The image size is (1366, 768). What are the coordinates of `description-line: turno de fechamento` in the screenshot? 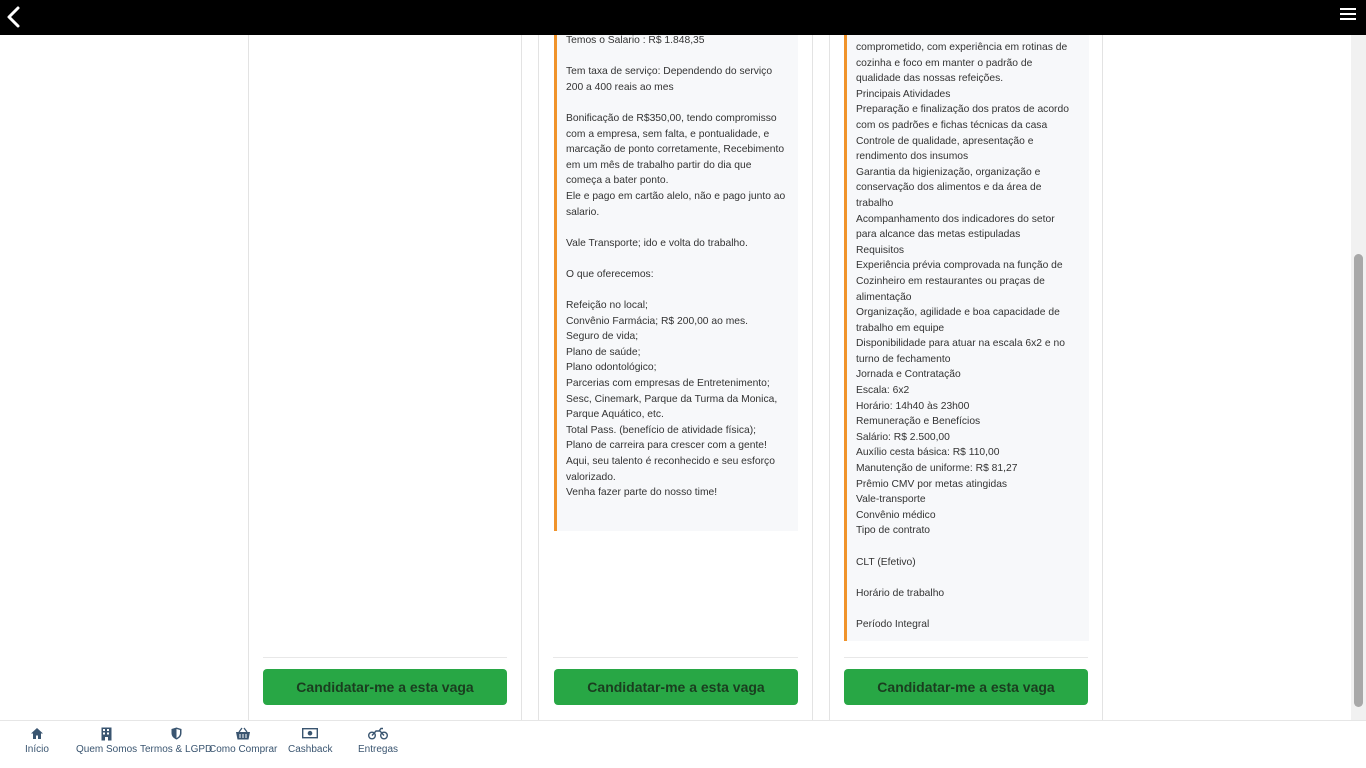 It's located at (903, 359).